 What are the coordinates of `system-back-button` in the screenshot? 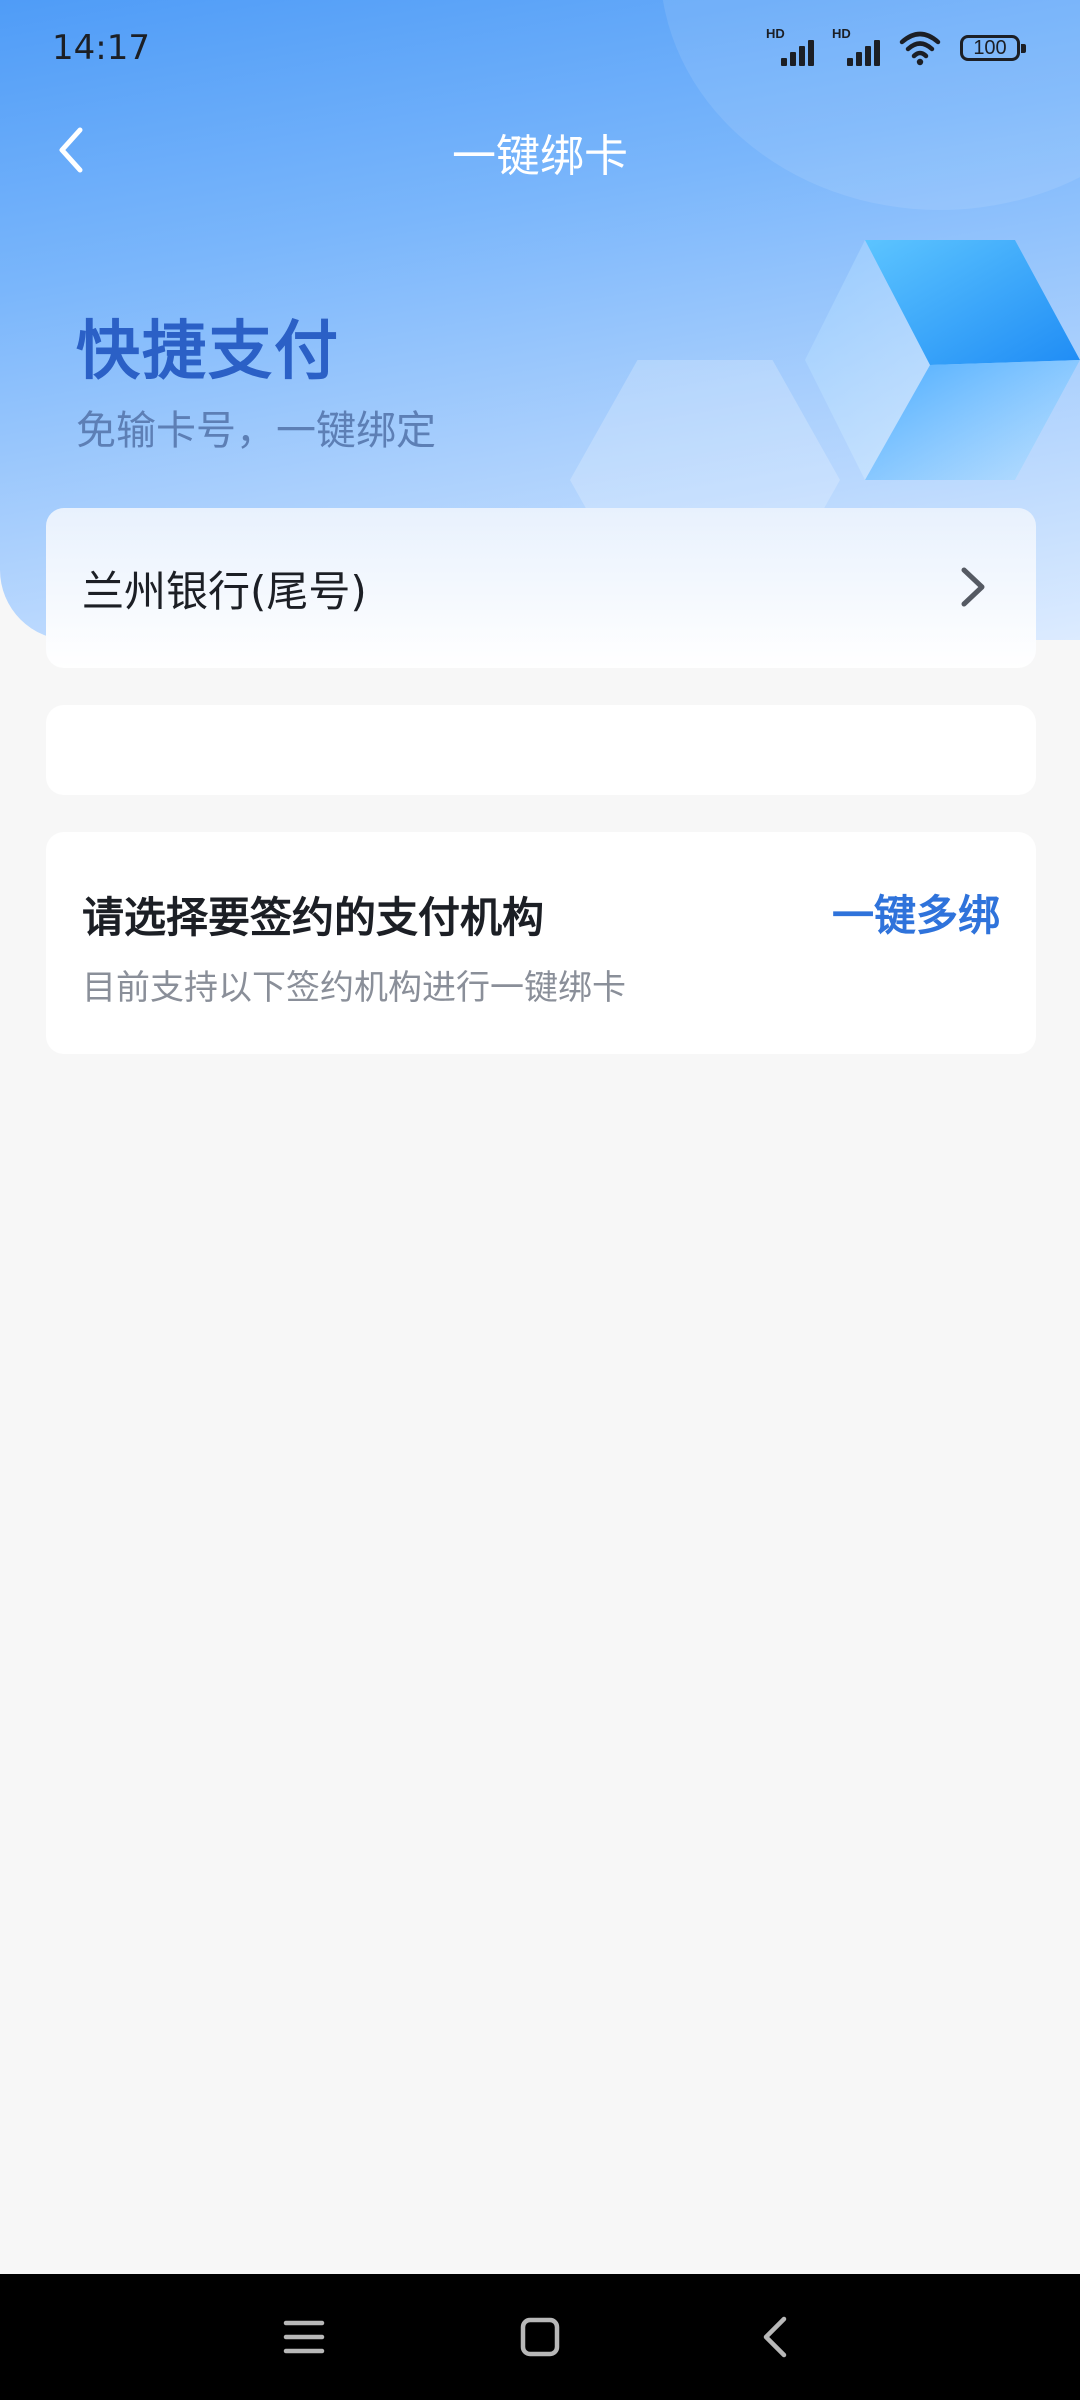 It's located at (776, 2337).